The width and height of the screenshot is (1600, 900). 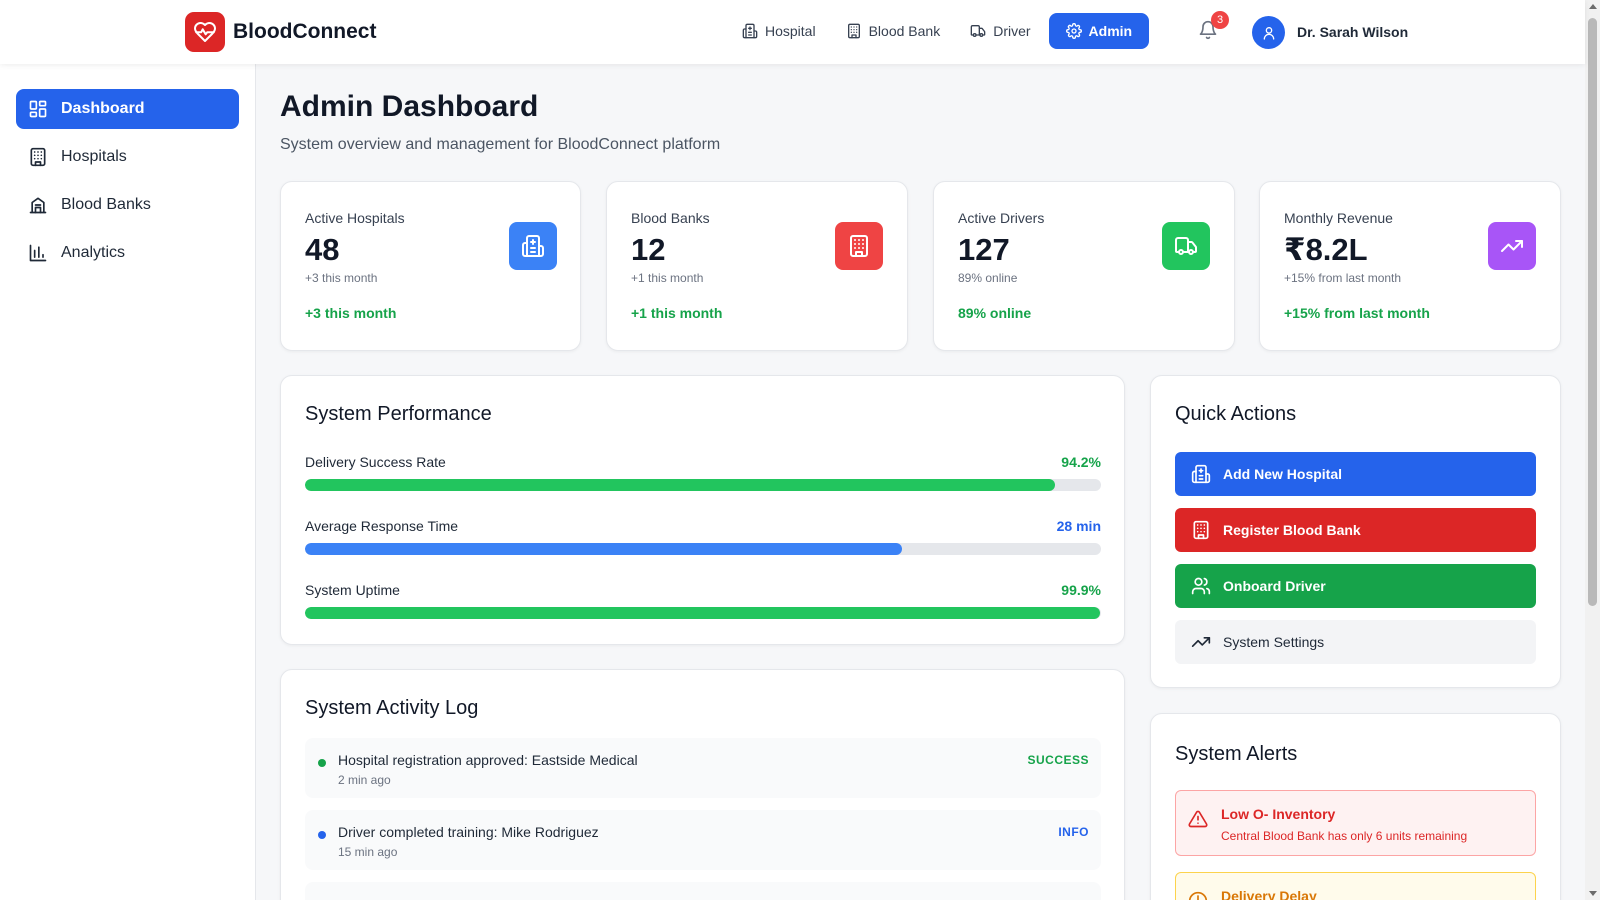 What do you see at coordinates (322, 835) in the screenshot?
I see `status-dot` at bounding box center [322, 835].